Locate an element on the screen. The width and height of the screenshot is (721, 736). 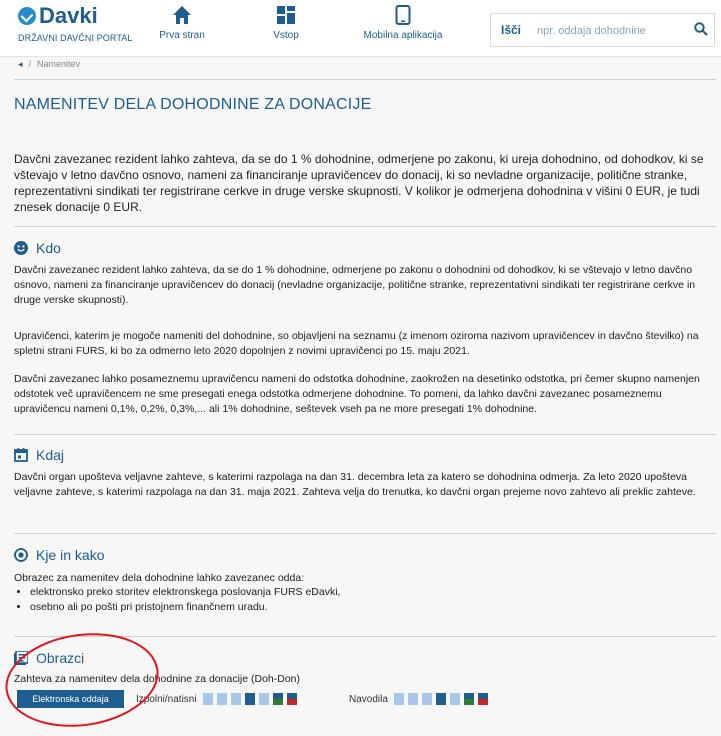
search-box: Išči is located at coordinates (602, 30).